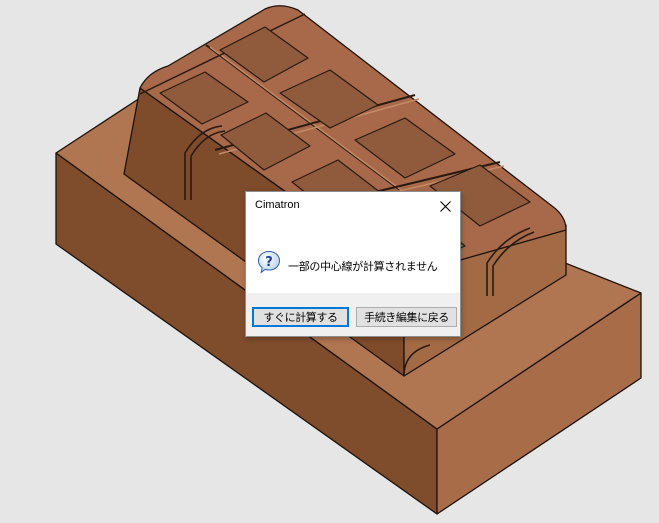 Image resolution: width=659 pixels, height=523 pixels. What do you see at coordinates (353, 206) in the screenshot?
I see `dialog-title-bar: Cimatron` at bounding box center [353, 206].